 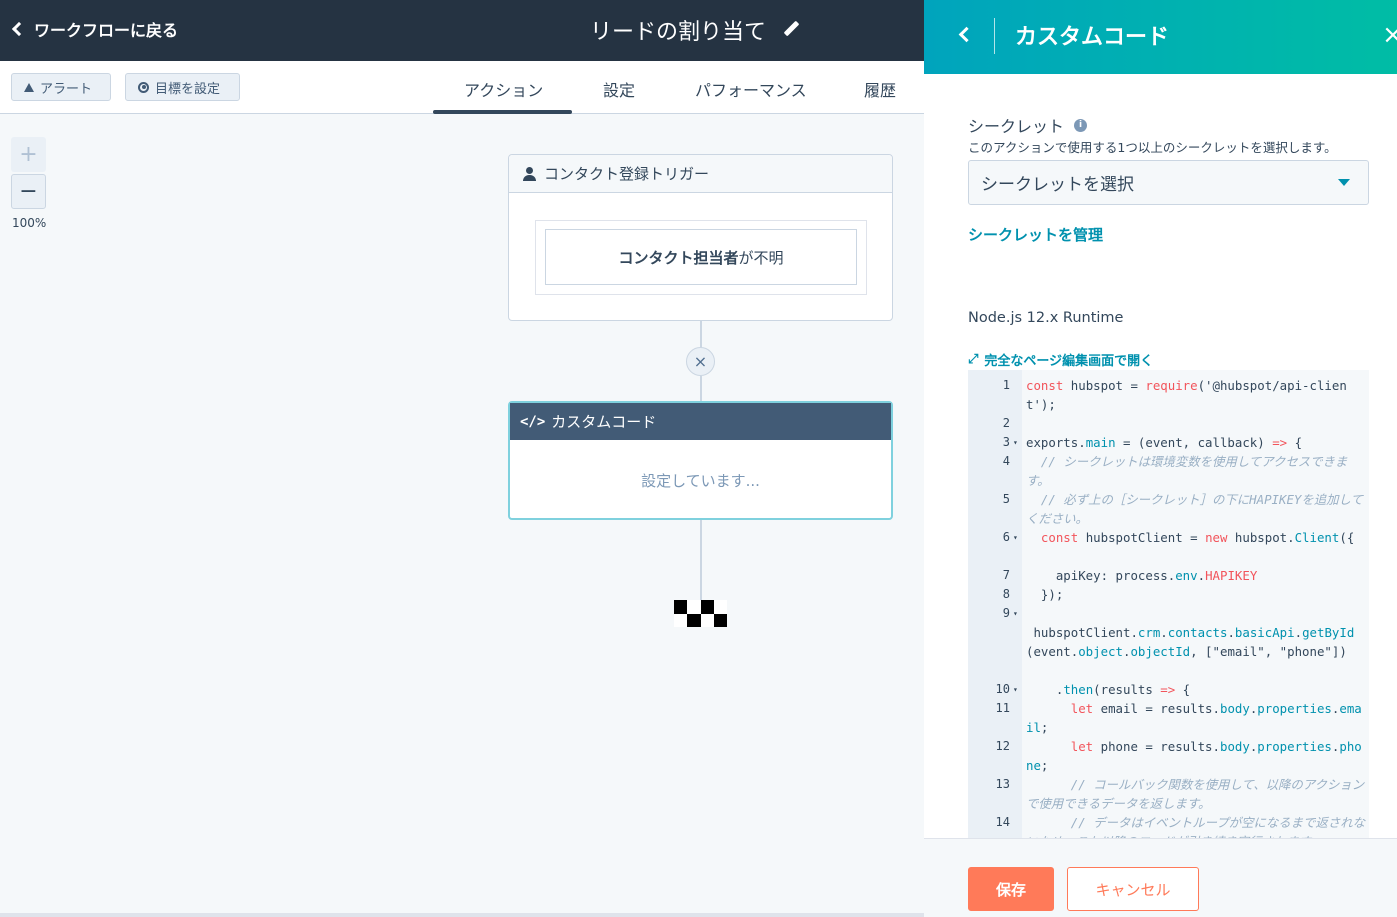 I want to click on trigger-card-title: コンタクト登録トリガー, so click(x=627, y=174).